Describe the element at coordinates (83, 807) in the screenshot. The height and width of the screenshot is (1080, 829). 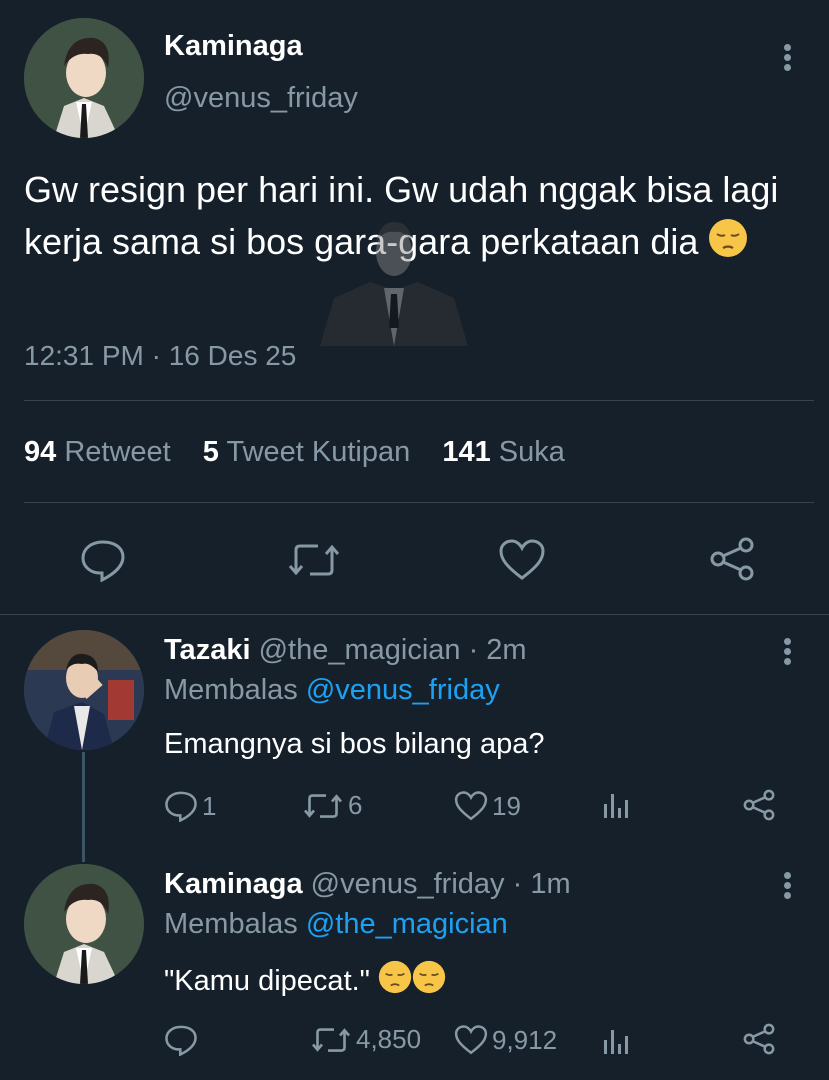
I see `thread-line` at that location.